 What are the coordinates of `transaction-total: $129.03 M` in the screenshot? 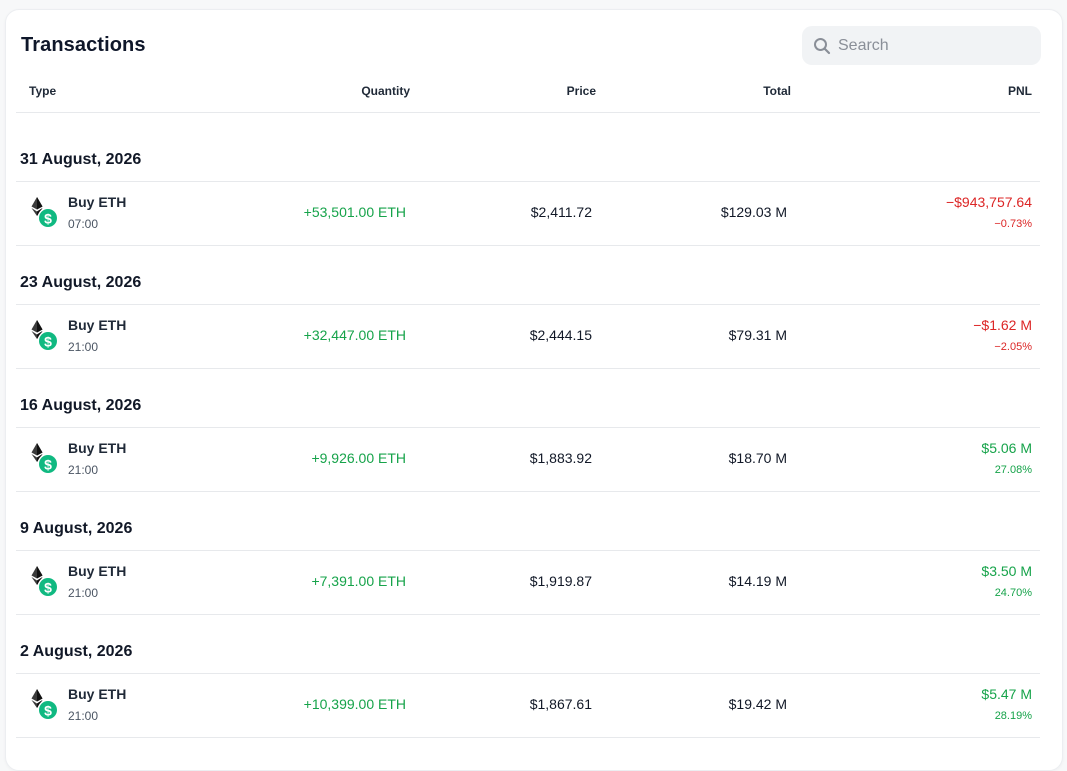 It's located at (753, 212).